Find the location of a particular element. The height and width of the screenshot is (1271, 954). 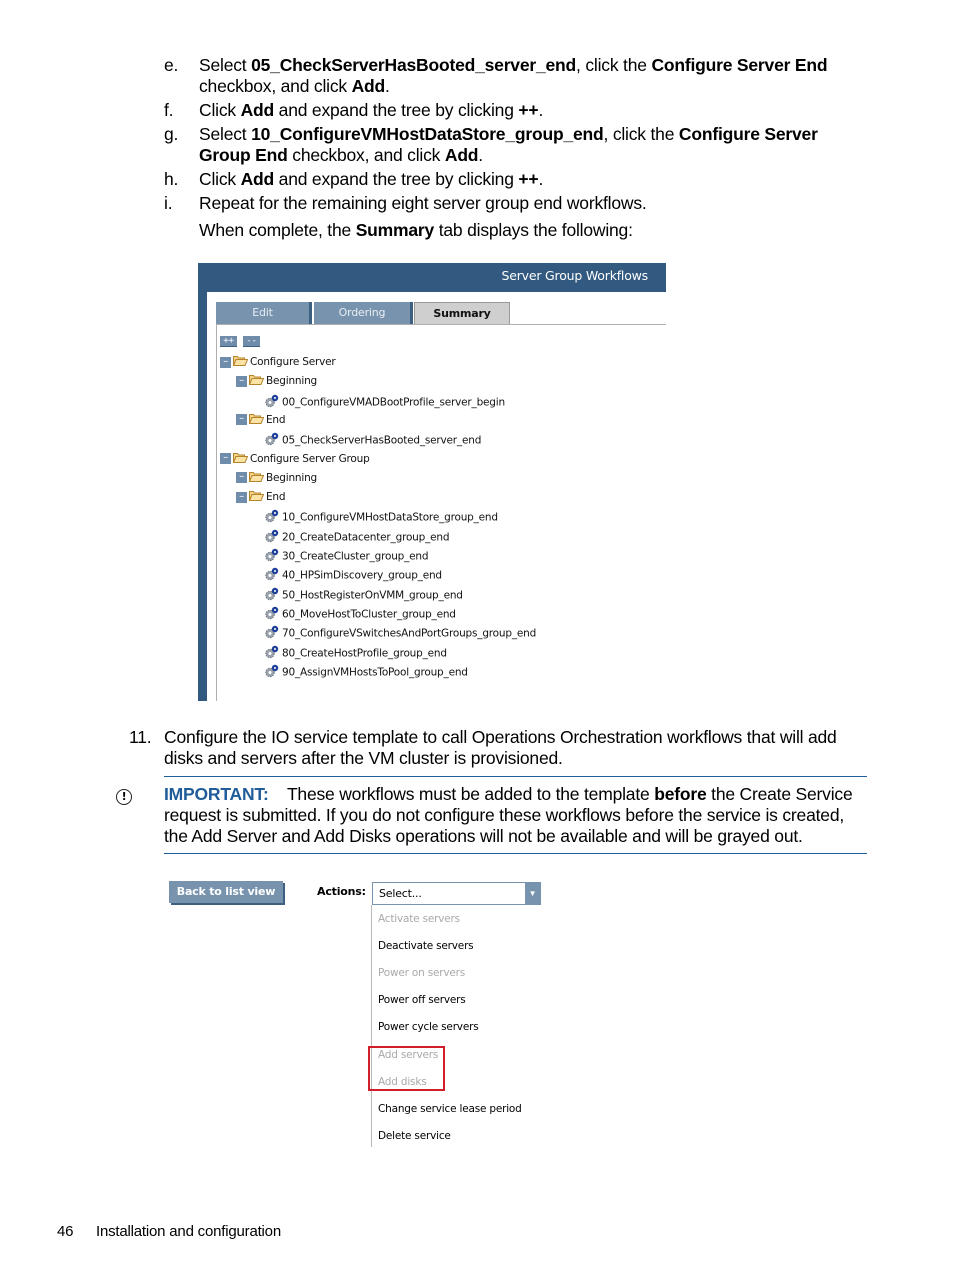

step-label: i. is located at coordinates (168, 203).